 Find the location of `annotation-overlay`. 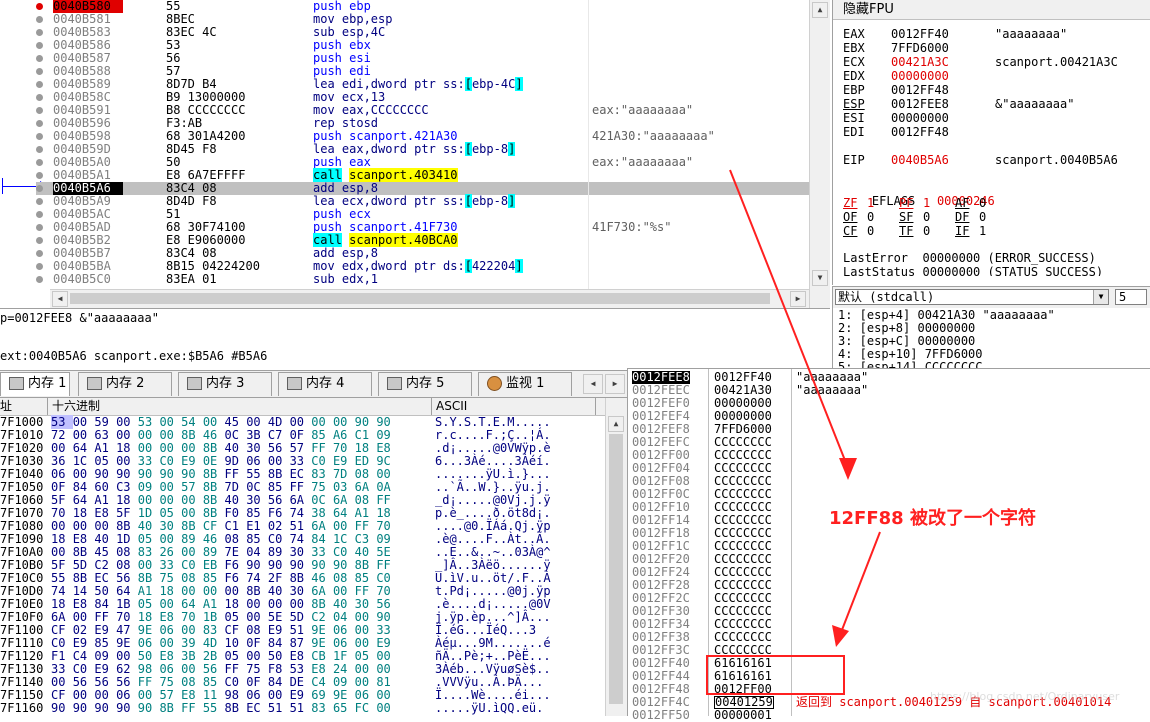

annotation-overlay is located at coordinates (793, 432).